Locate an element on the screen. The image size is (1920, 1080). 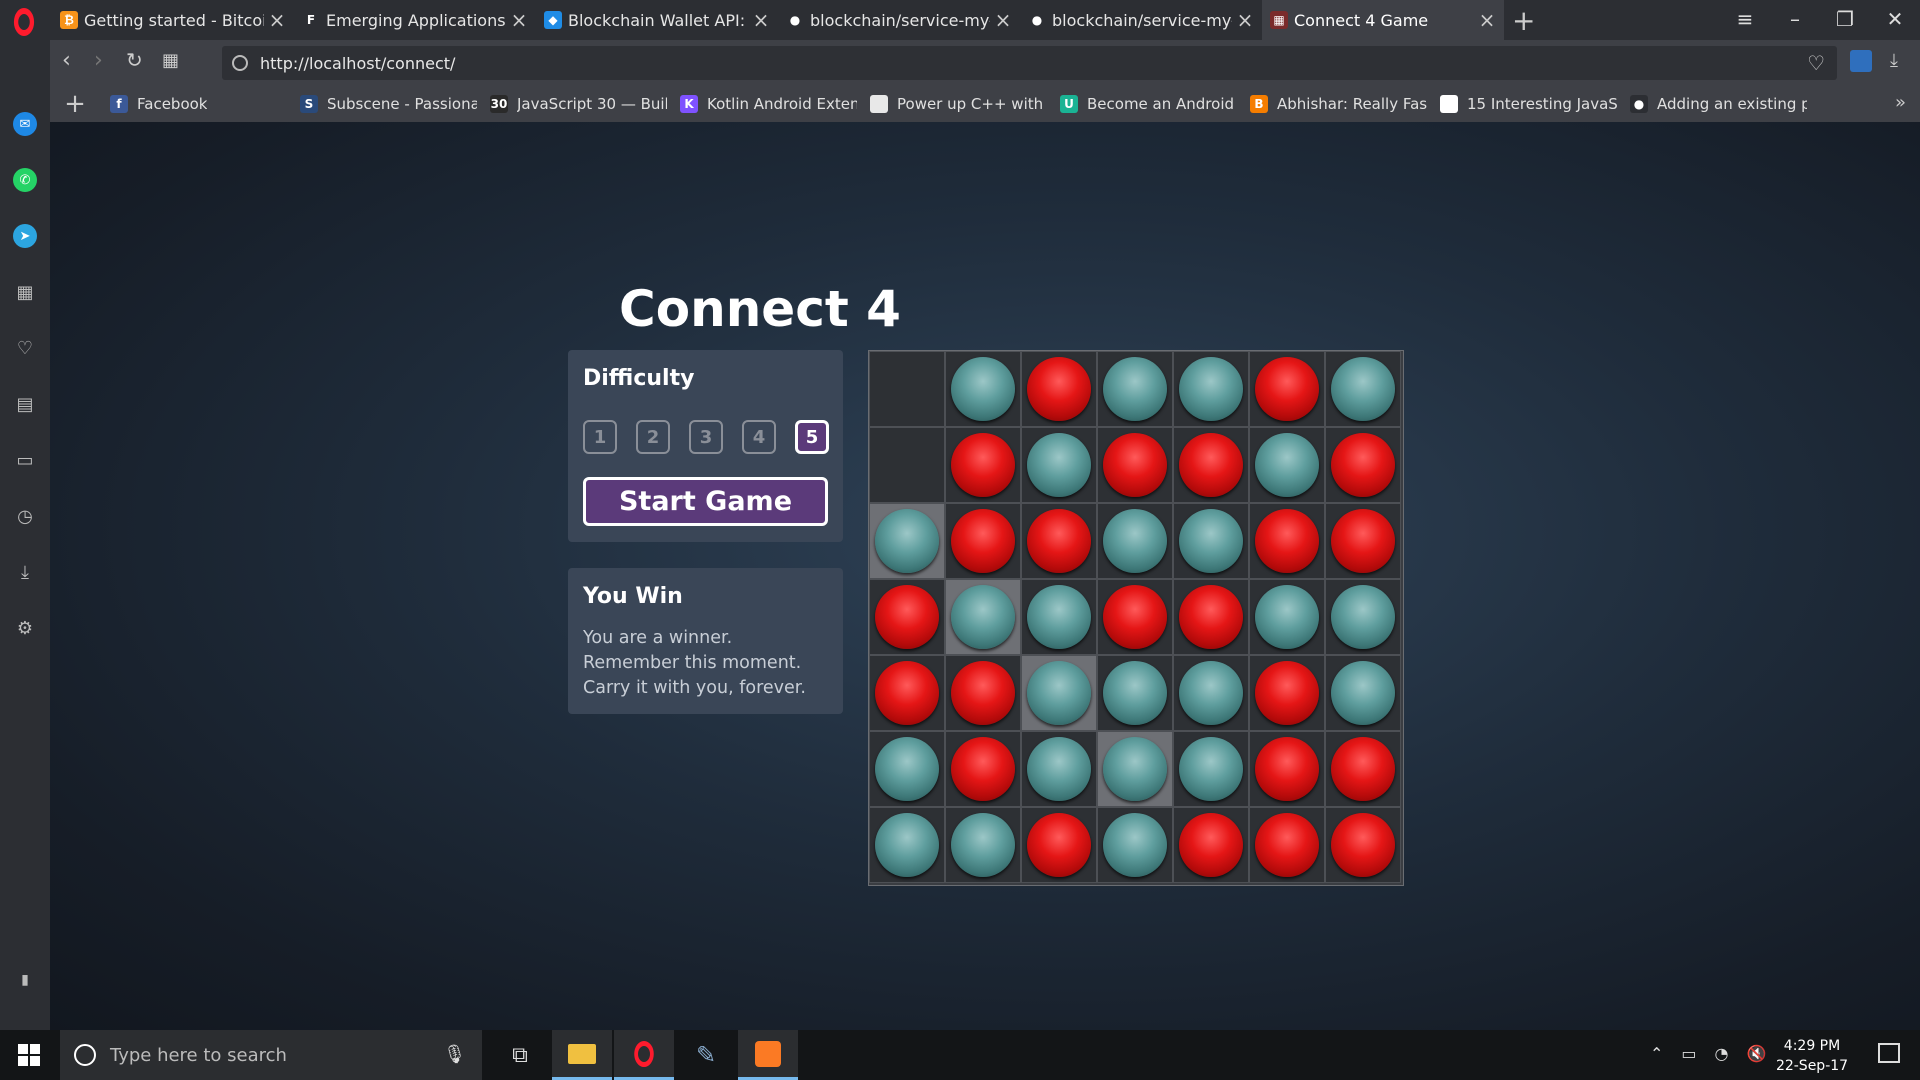
bookmark-item: U Become an Android is located at coordinates (1145, 104).